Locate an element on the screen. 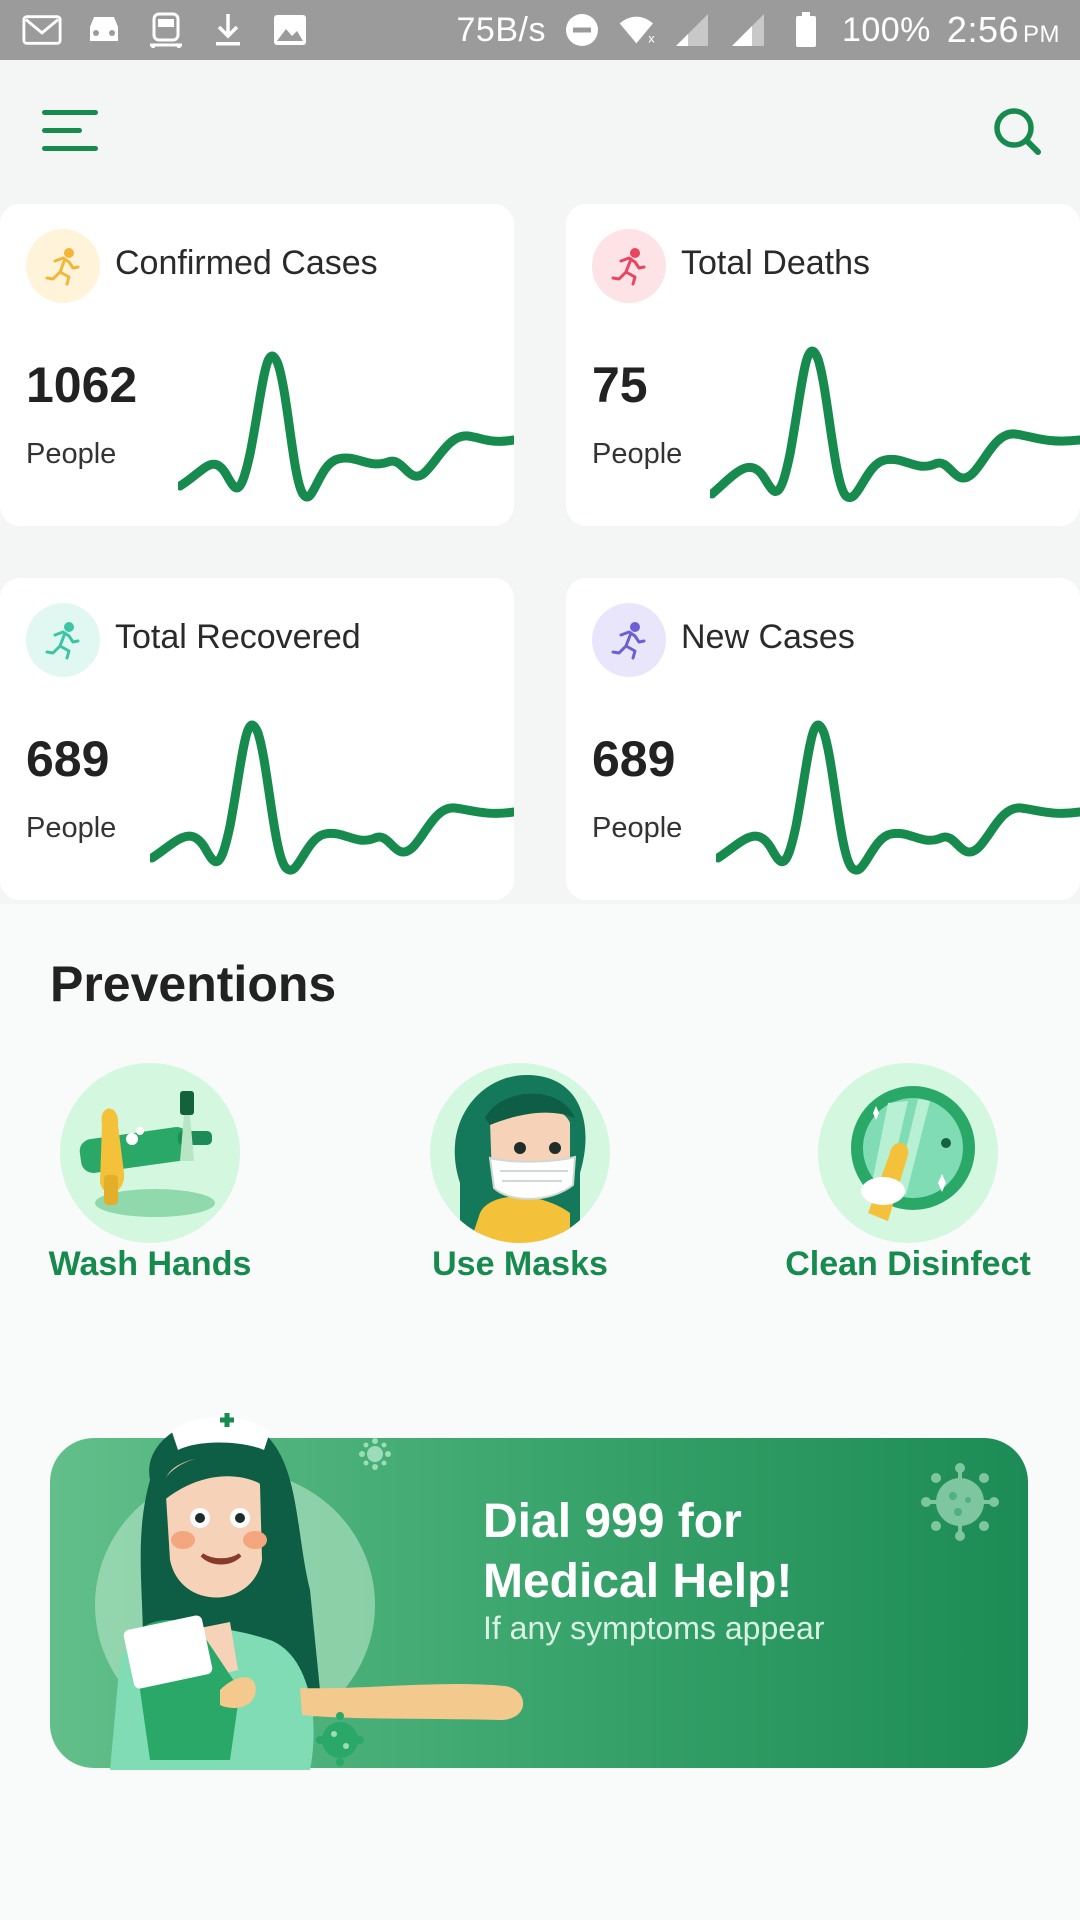 This screenshot has height=1920, width=1080. menu-button is located at coordinates (70, 131).